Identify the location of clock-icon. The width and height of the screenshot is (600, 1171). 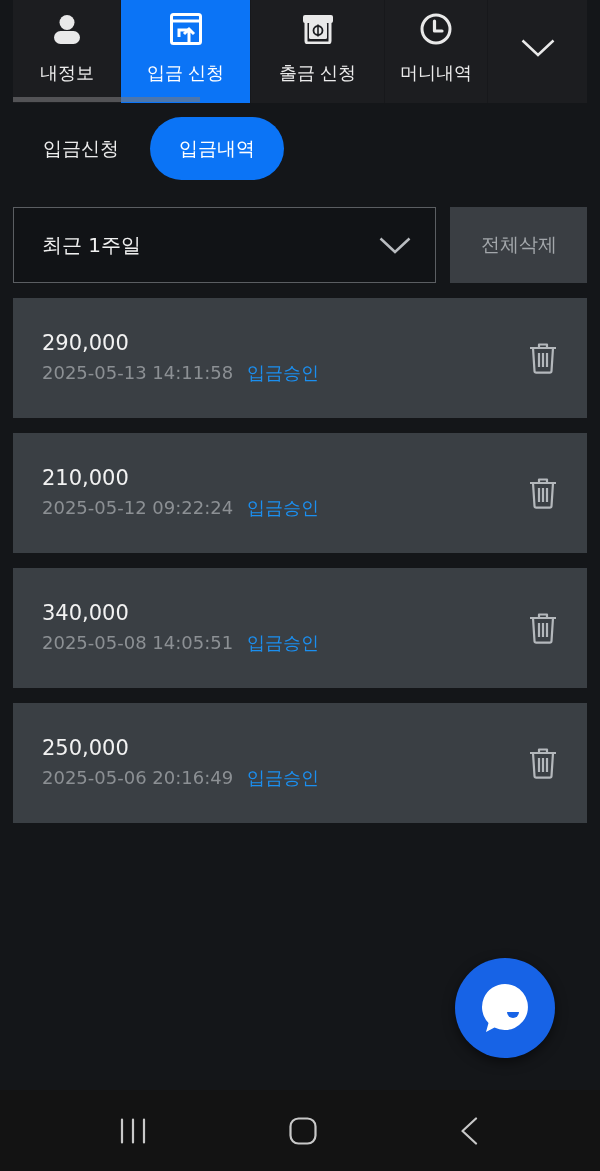
(436, 29).